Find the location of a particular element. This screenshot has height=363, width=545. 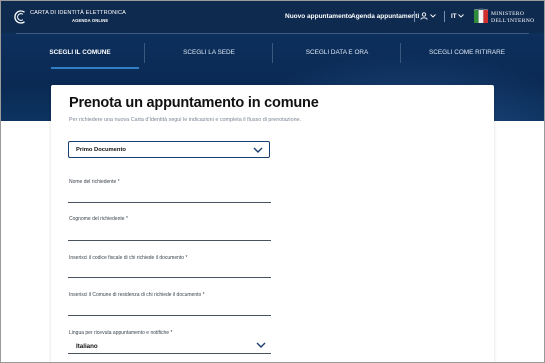

brand-line-1: CARTA DI IDENTITÀ ELETTRONICA is located at coordinates (78, 13).